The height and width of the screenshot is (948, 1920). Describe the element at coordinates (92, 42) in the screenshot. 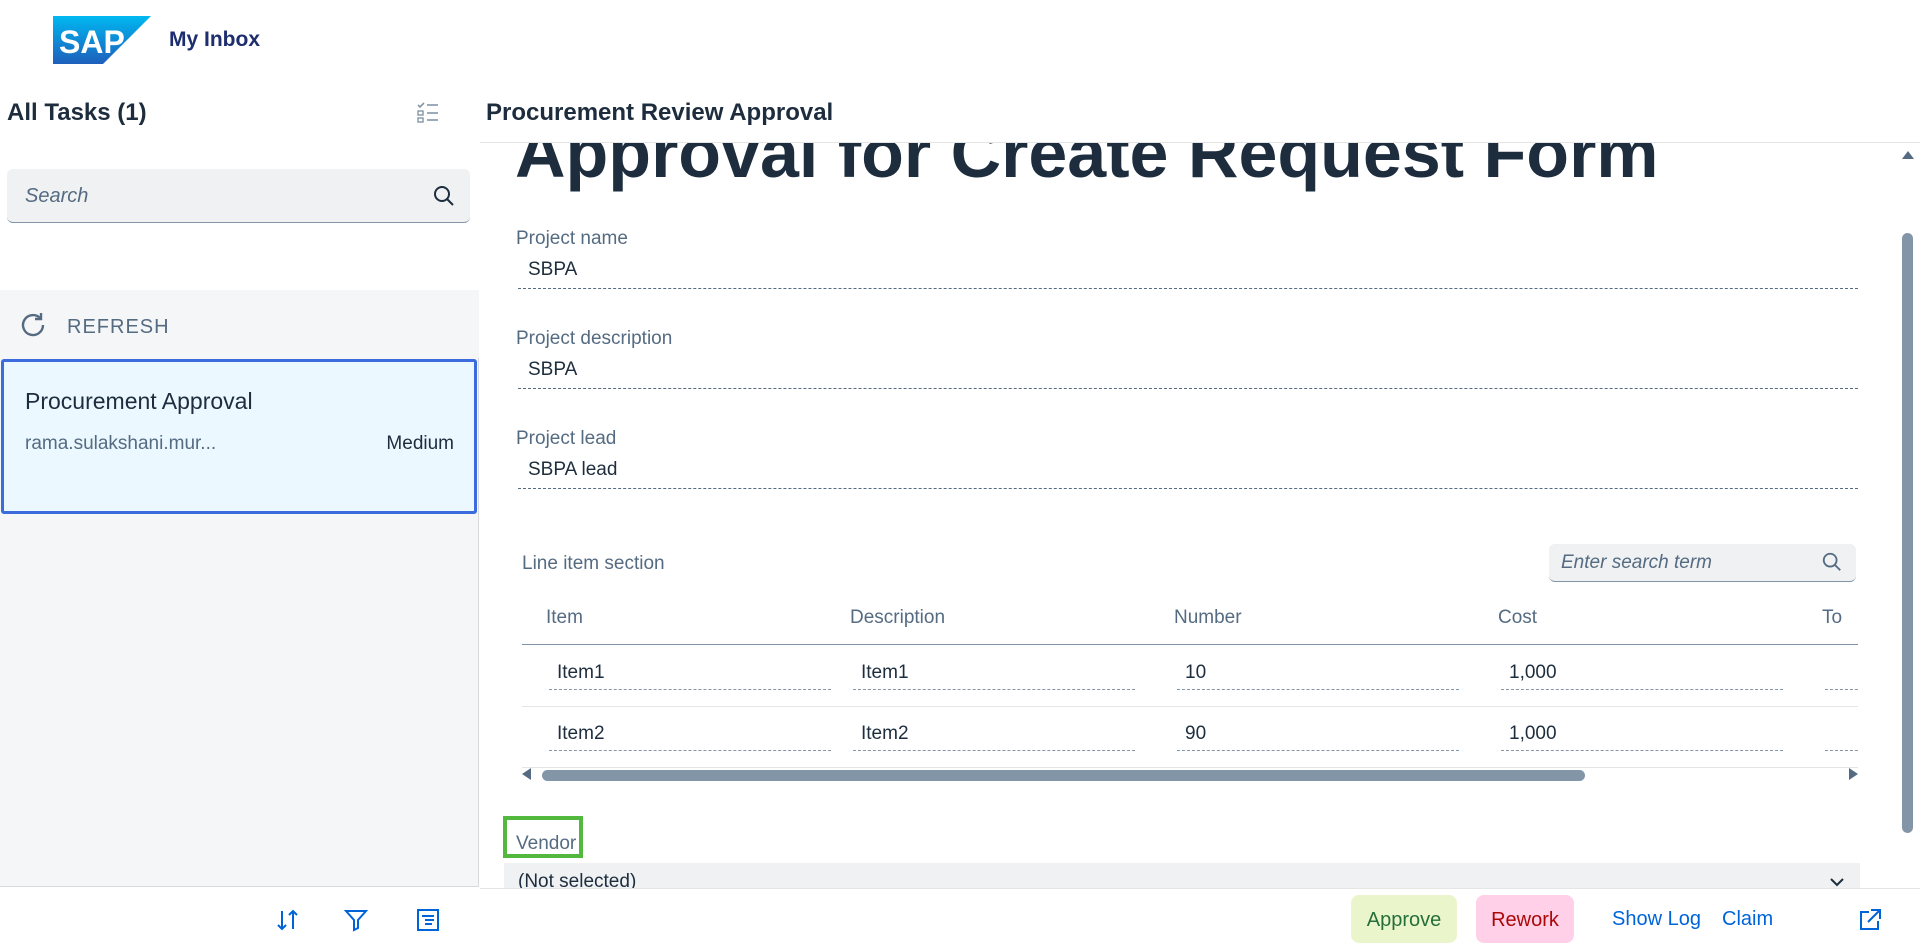

I see `svg-text: SAP` at that location.